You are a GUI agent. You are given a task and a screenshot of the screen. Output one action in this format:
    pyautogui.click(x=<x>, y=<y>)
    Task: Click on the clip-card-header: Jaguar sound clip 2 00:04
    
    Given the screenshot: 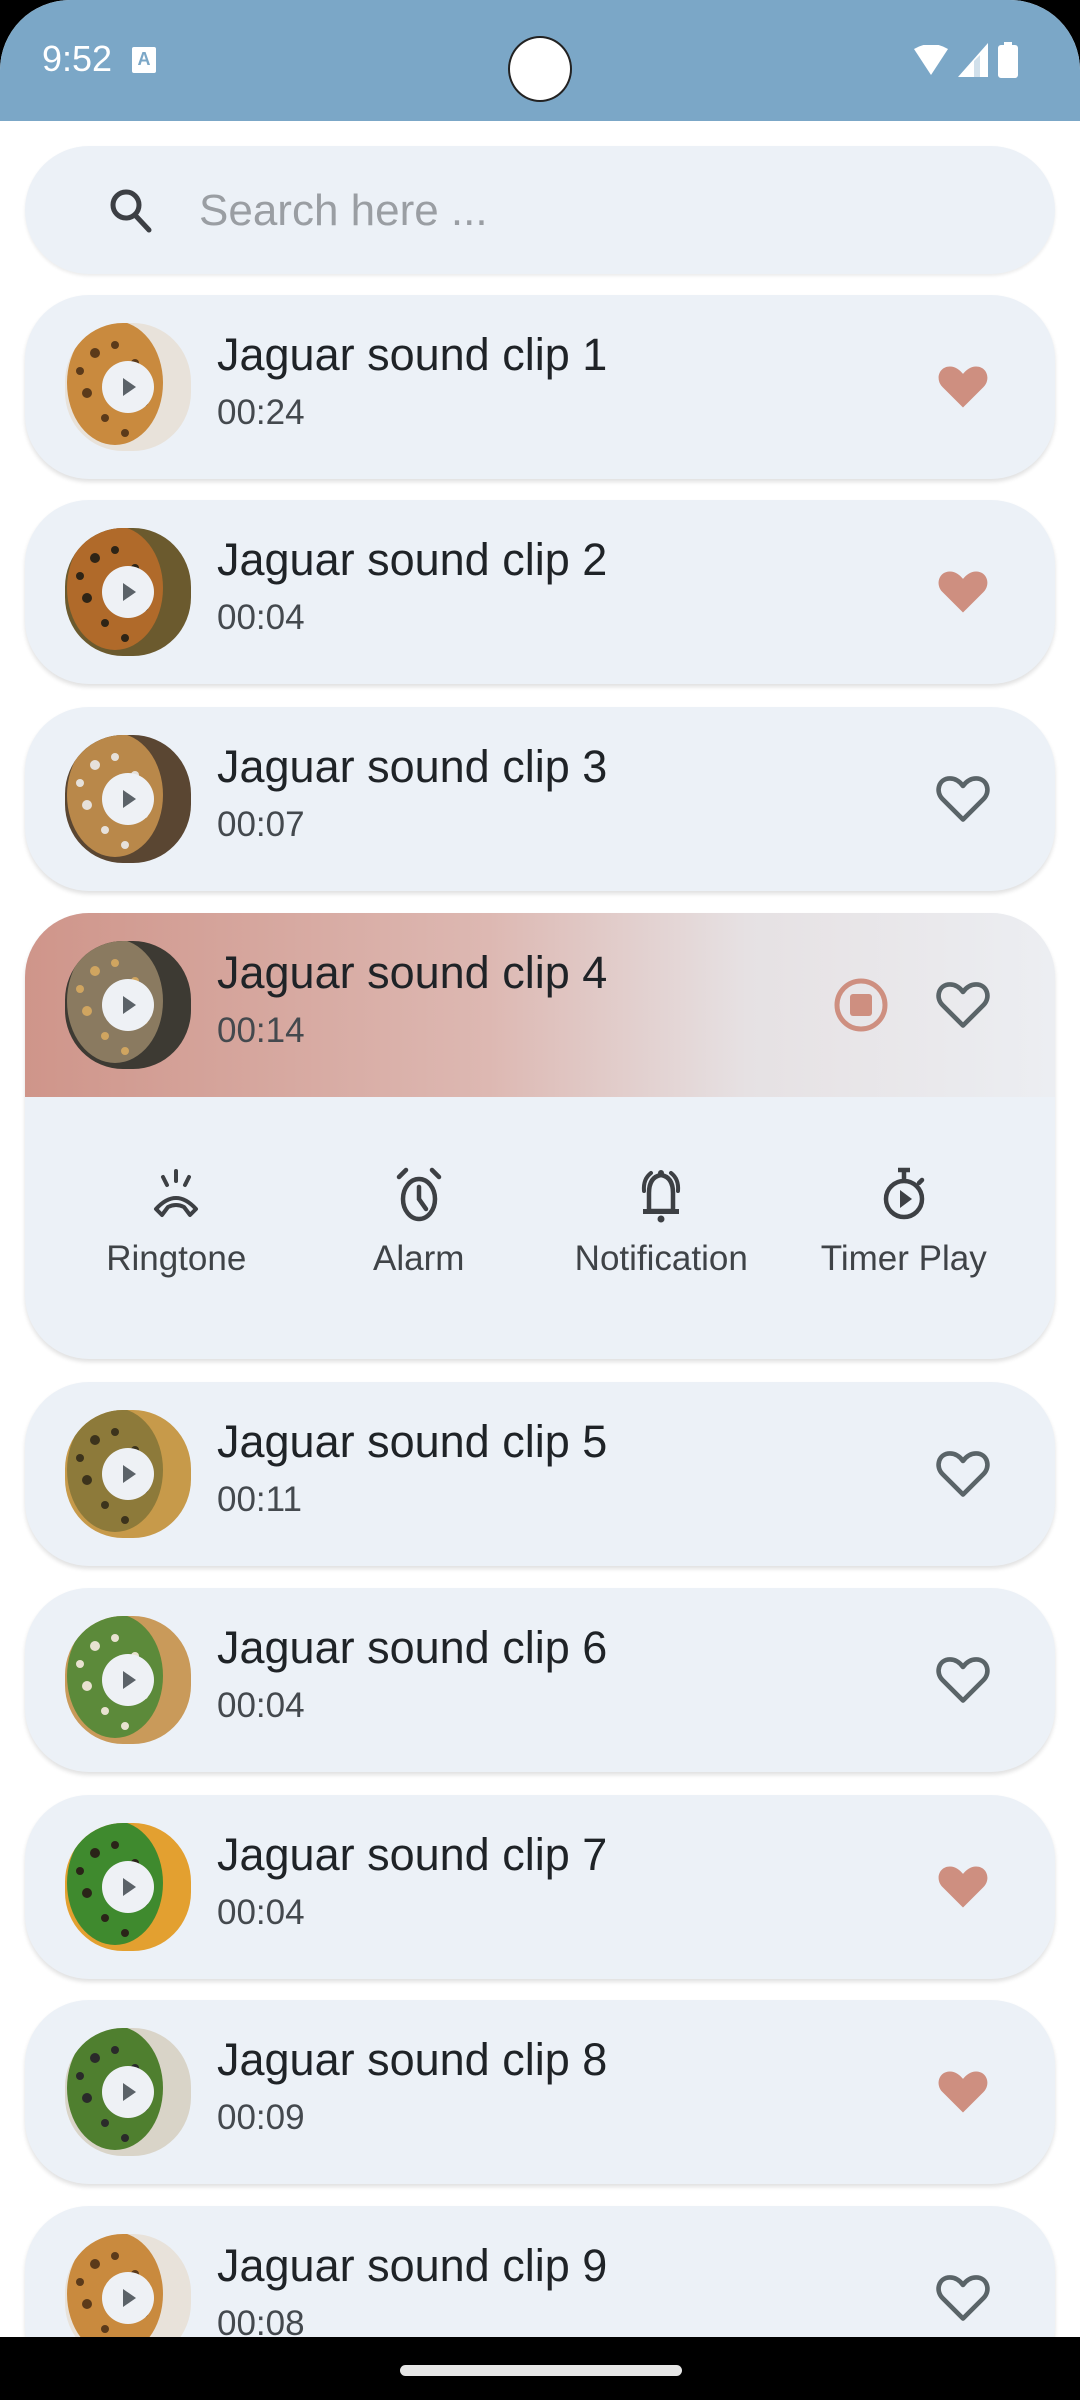 What is the action you would take?
    pyautogui.click(x=540, y=592)
    